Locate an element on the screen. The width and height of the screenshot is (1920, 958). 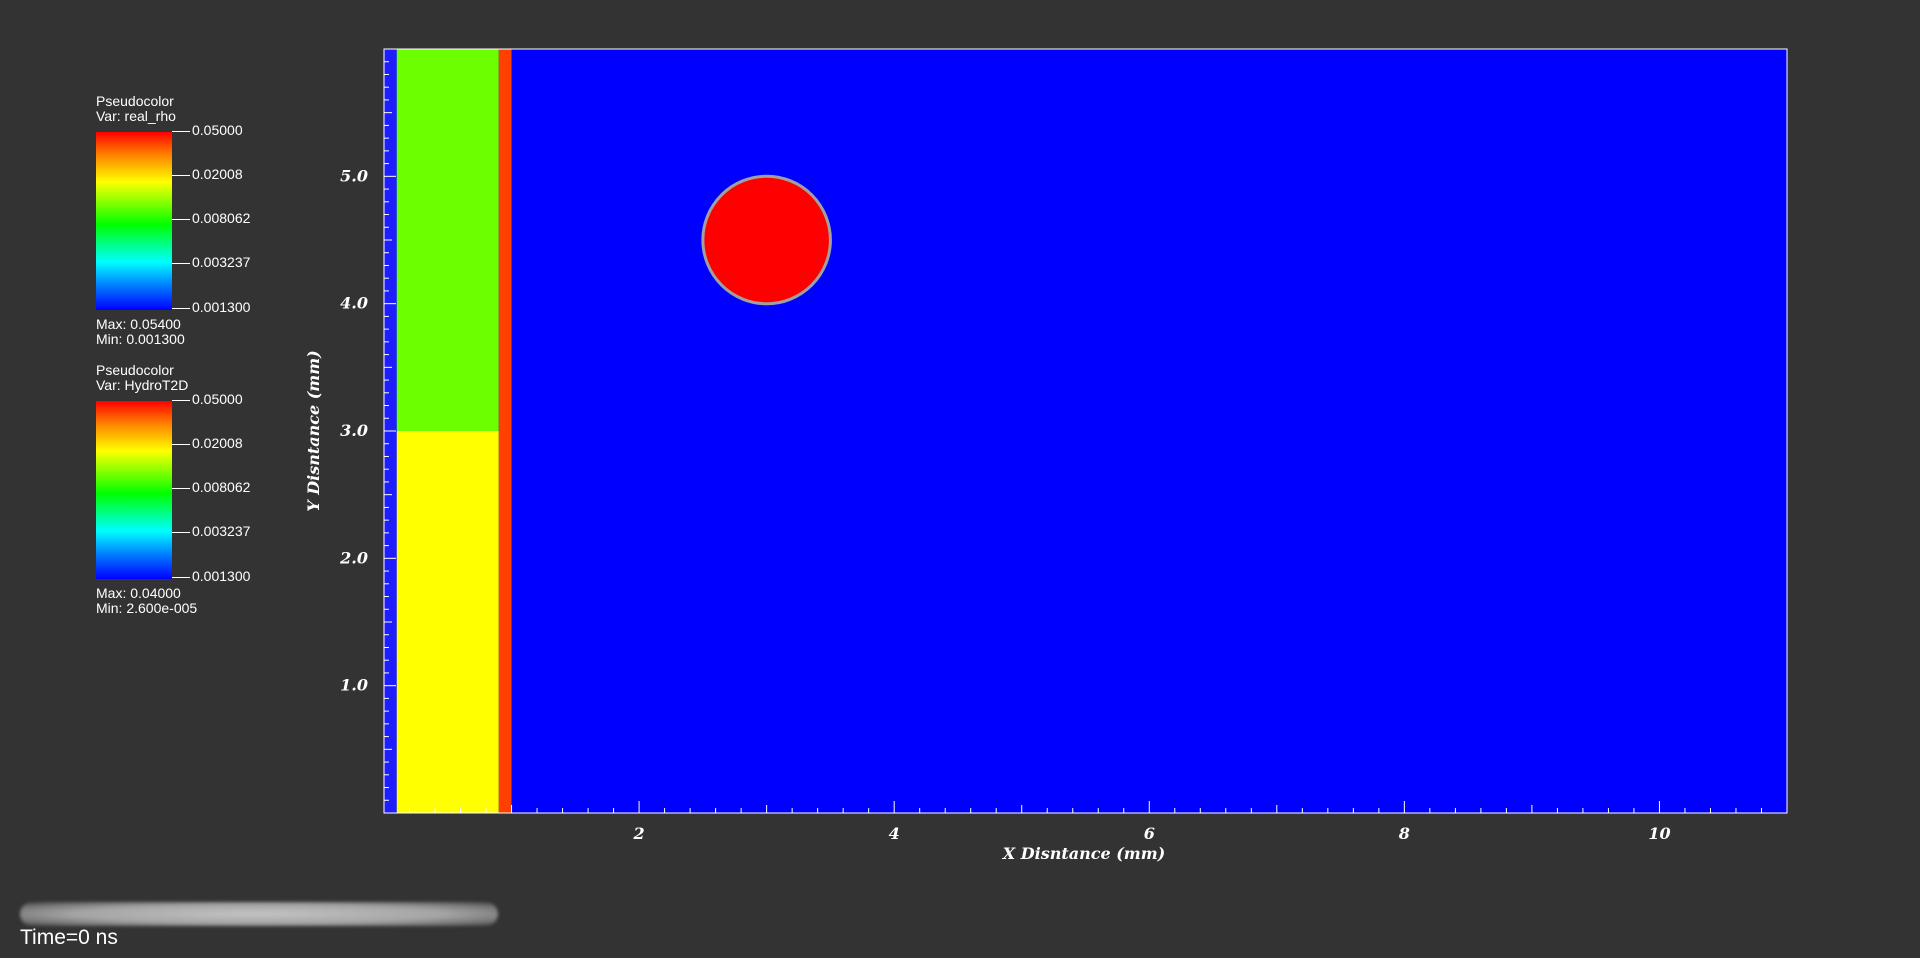
y-axis-label: Y Disntance (mm) is located at coordinates (313, 430).